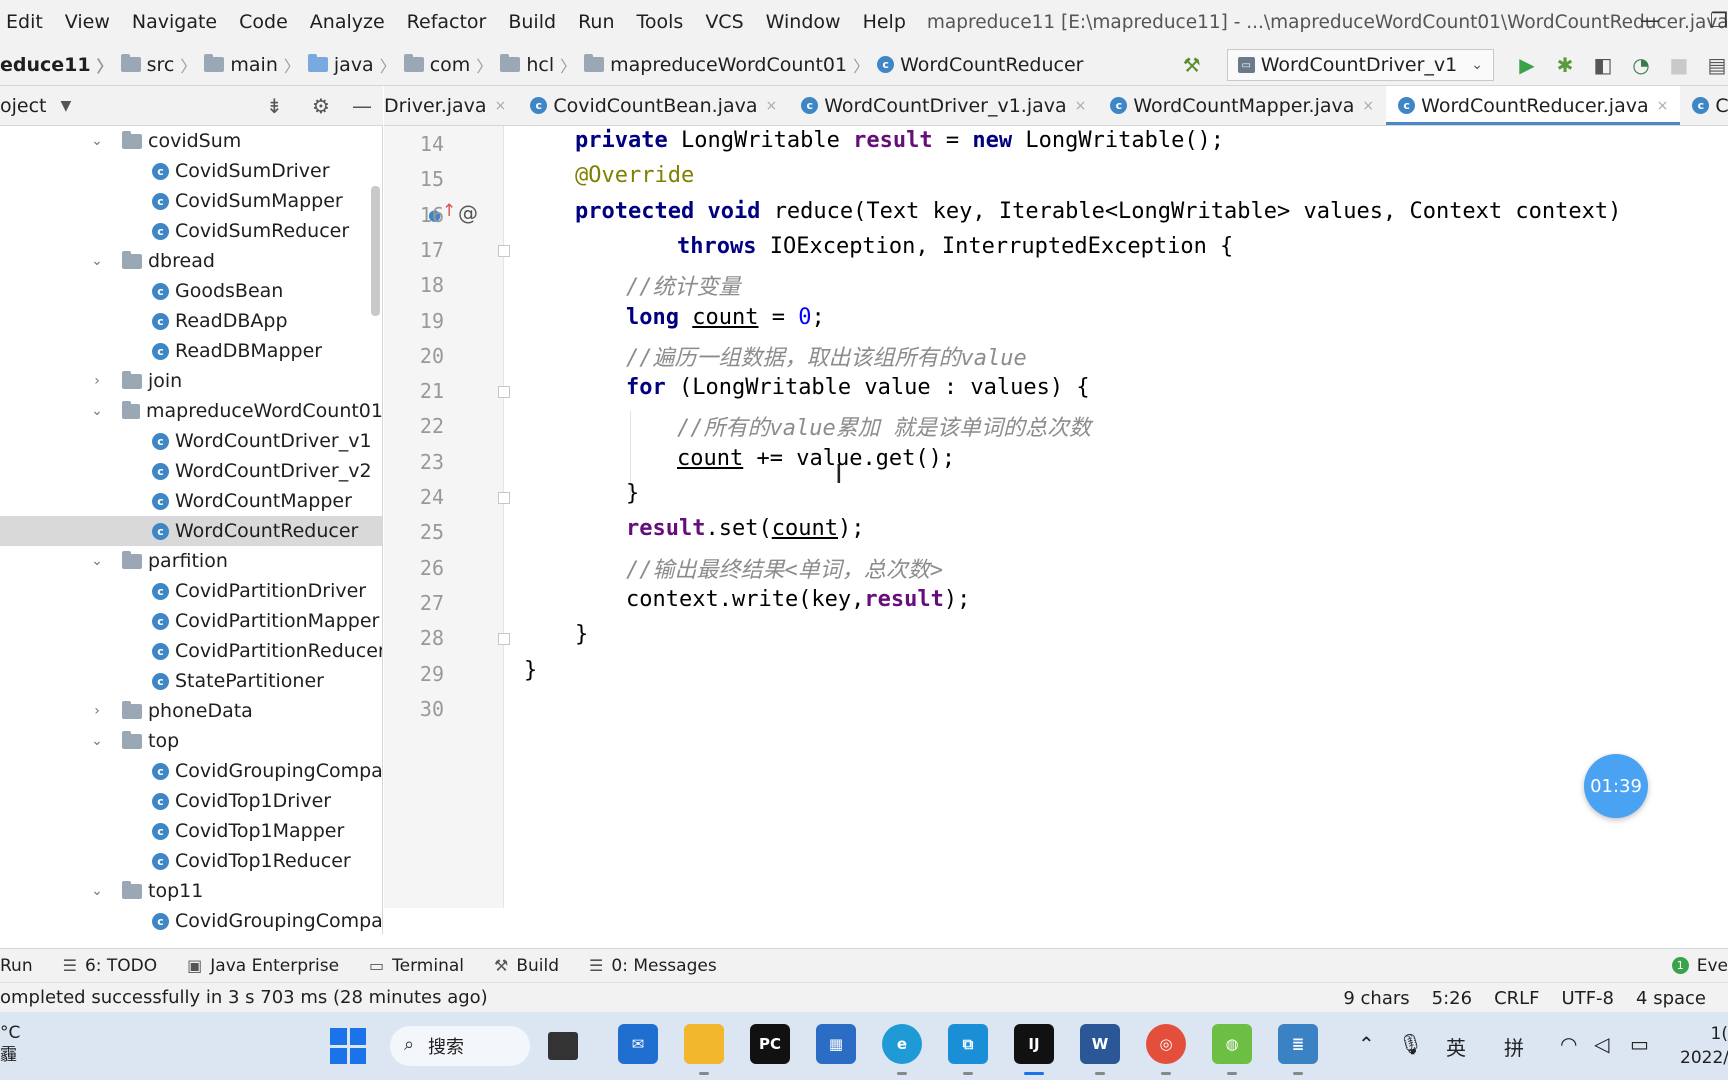  I want to click on code-line: //统计变量, so click(683, 285).